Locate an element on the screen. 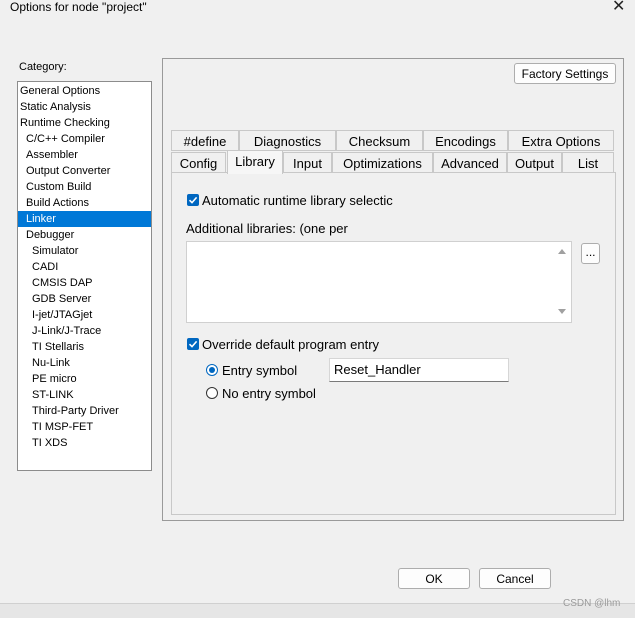 The width and height of the screenshot is (635, 618). category-item-nu-link: Nu-Link is located at coordinates (84, 363).